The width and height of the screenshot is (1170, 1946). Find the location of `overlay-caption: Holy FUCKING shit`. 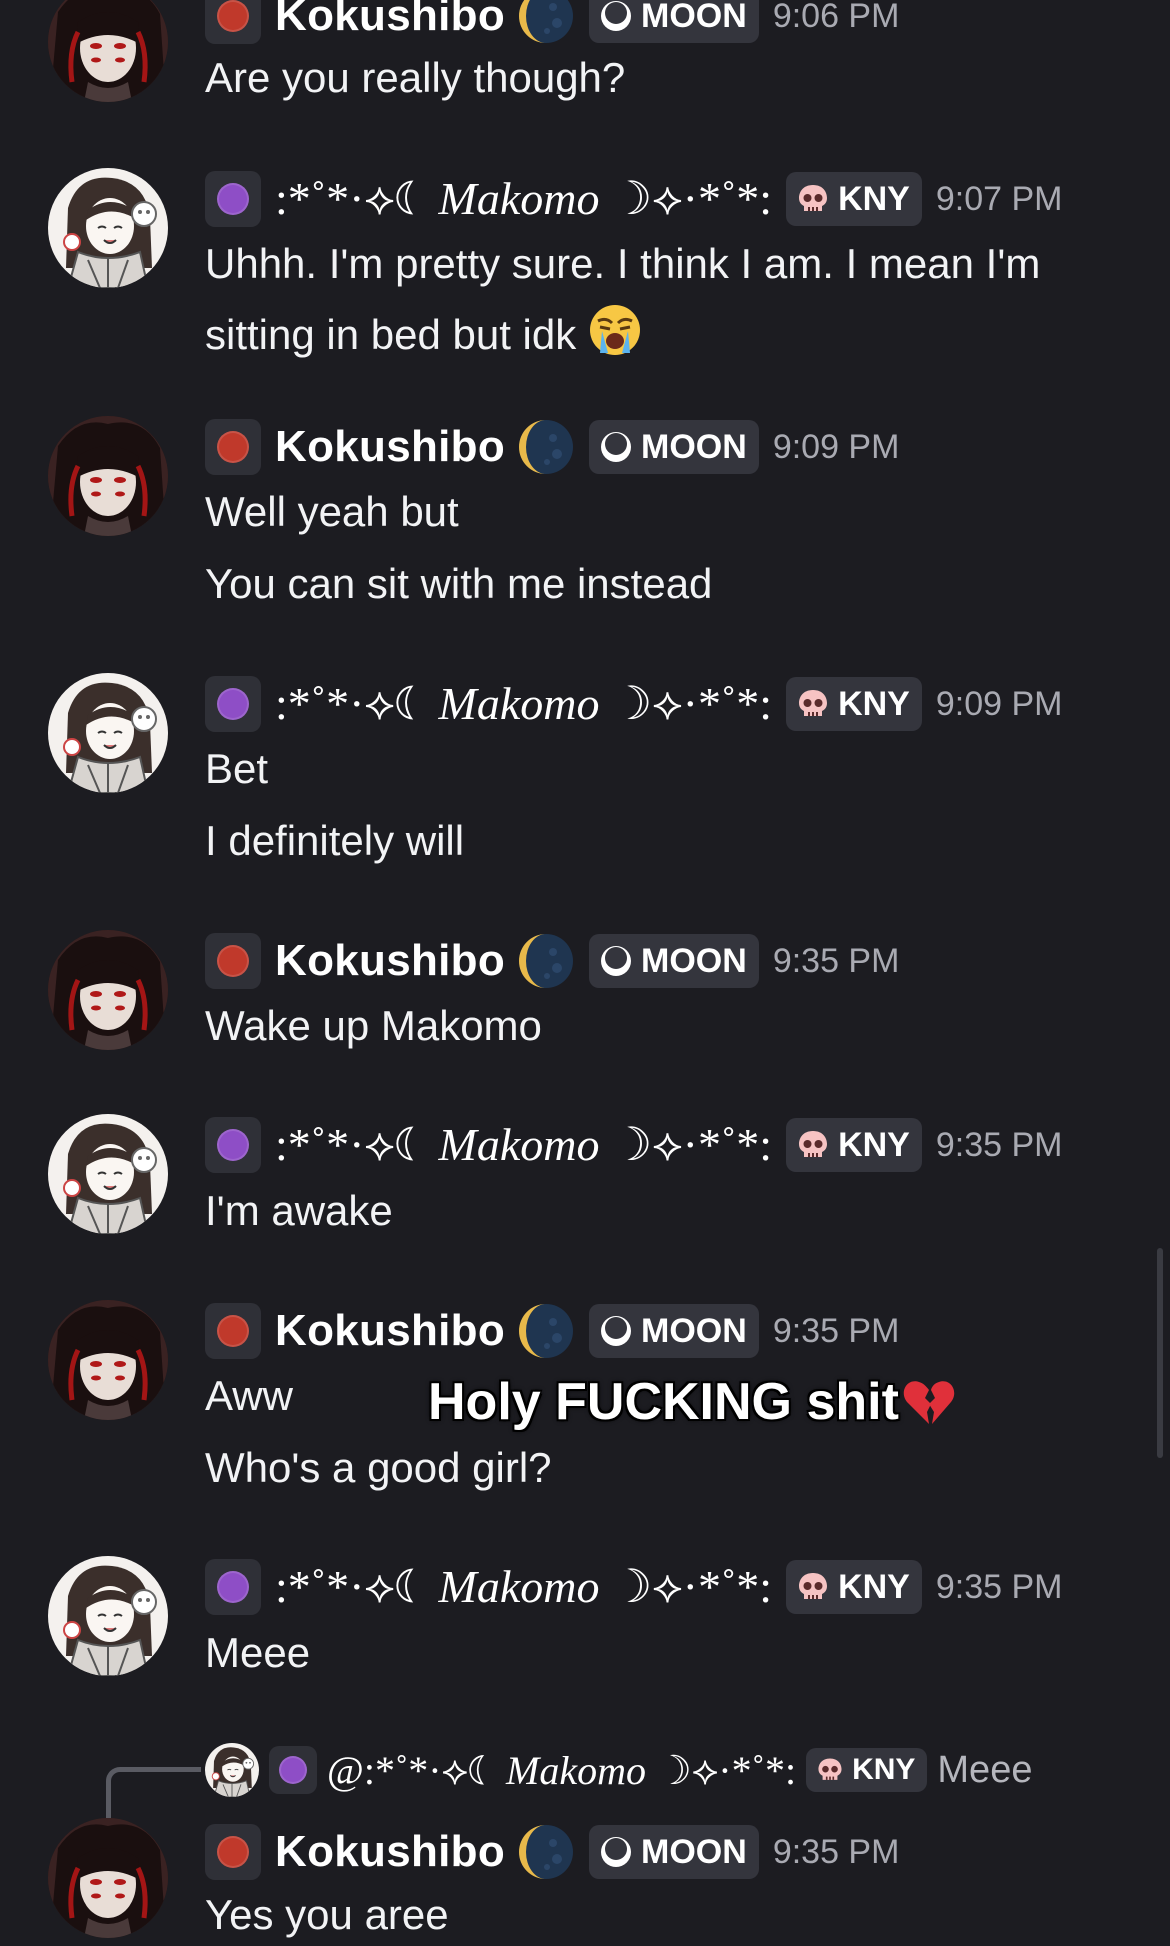

overlay-caption: Holy FUCKING shit is located at coordinates (692, 1402).